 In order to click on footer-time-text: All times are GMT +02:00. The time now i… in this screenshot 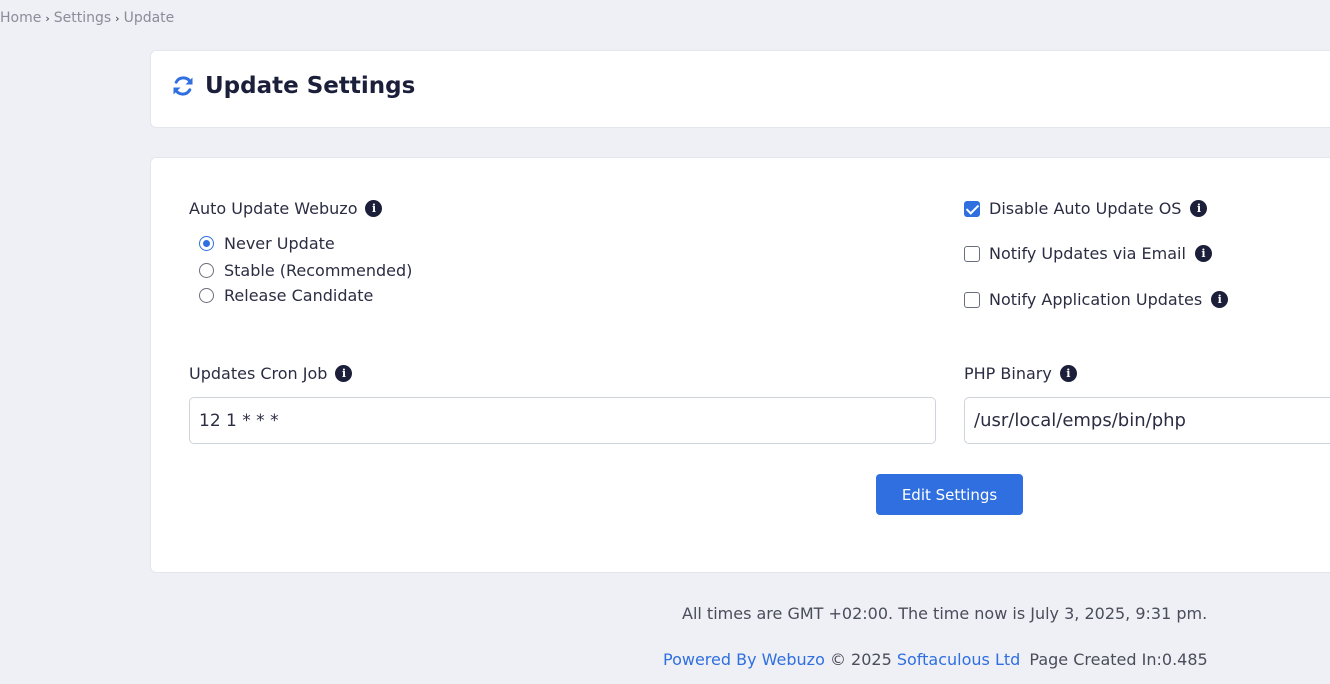, I will do `click(945, 613)`.